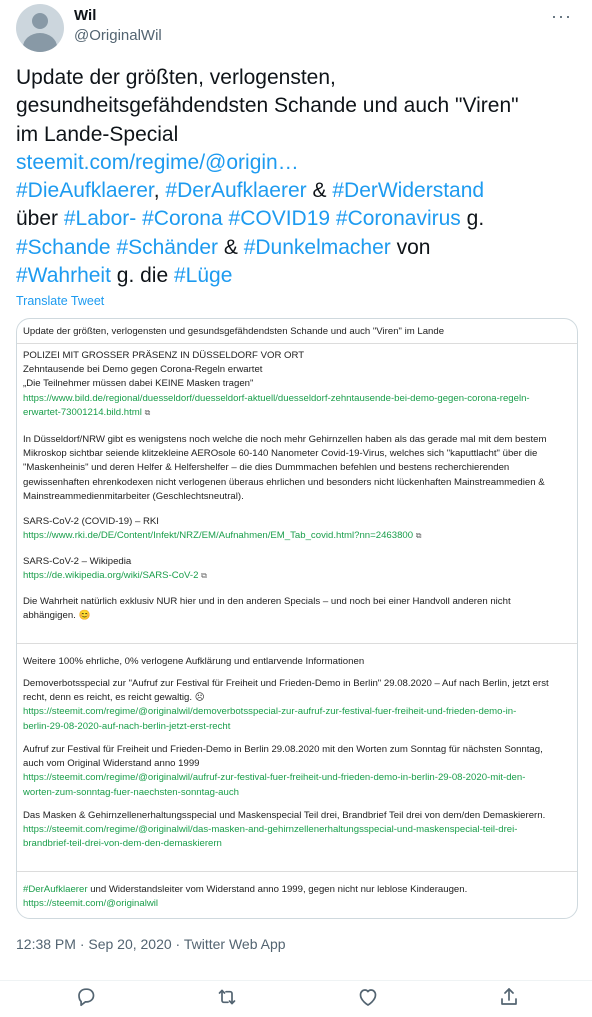 This screenshot has height=1017, width=592. What do you see at coordinates (111, 764) in the screenshot?
I see `text-line: auch vom Original Widerstand anno 1999` at bounding box center [111, 764].